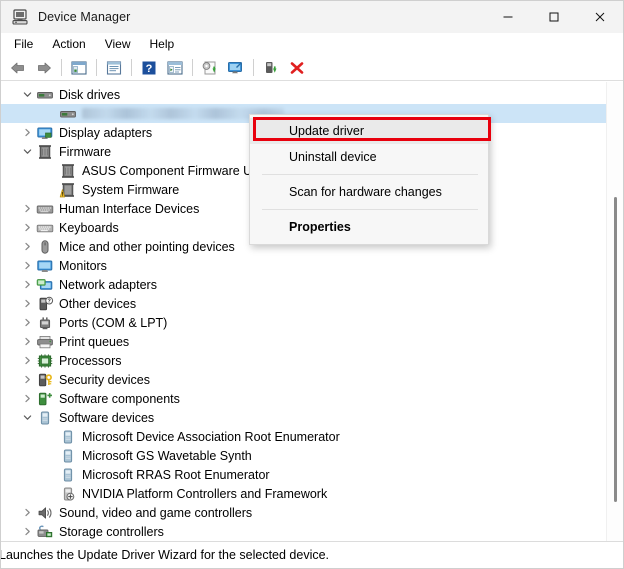 Image resolution: width=624 pixels, height=569 pixels. What do you see at coordinates (114, 68) in the screenshot?
I see `properties-icon` at bounding box center [114, 68].